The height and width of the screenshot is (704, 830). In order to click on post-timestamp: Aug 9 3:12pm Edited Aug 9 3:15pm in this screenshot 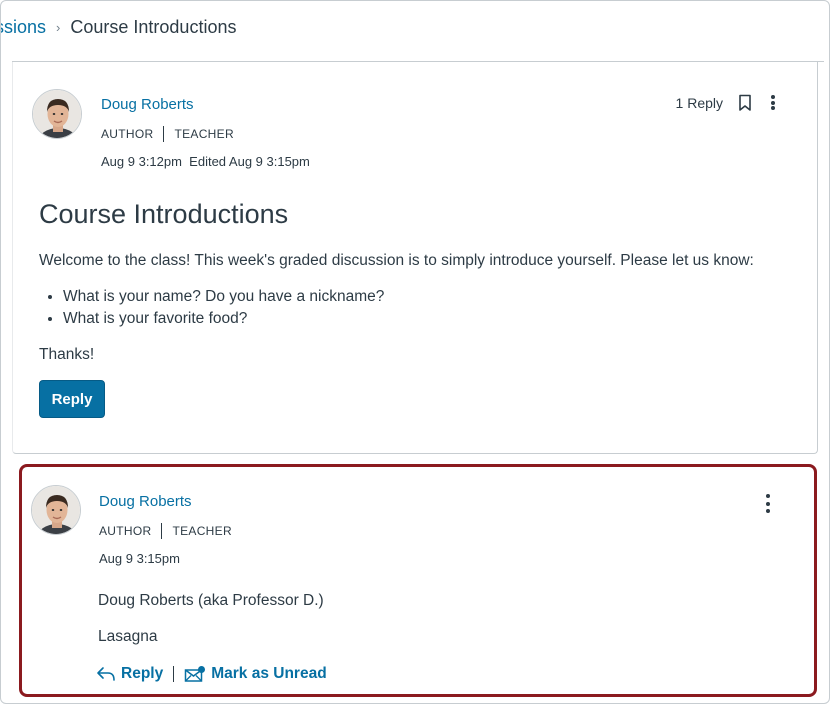, I will do `click(205, 161)`.